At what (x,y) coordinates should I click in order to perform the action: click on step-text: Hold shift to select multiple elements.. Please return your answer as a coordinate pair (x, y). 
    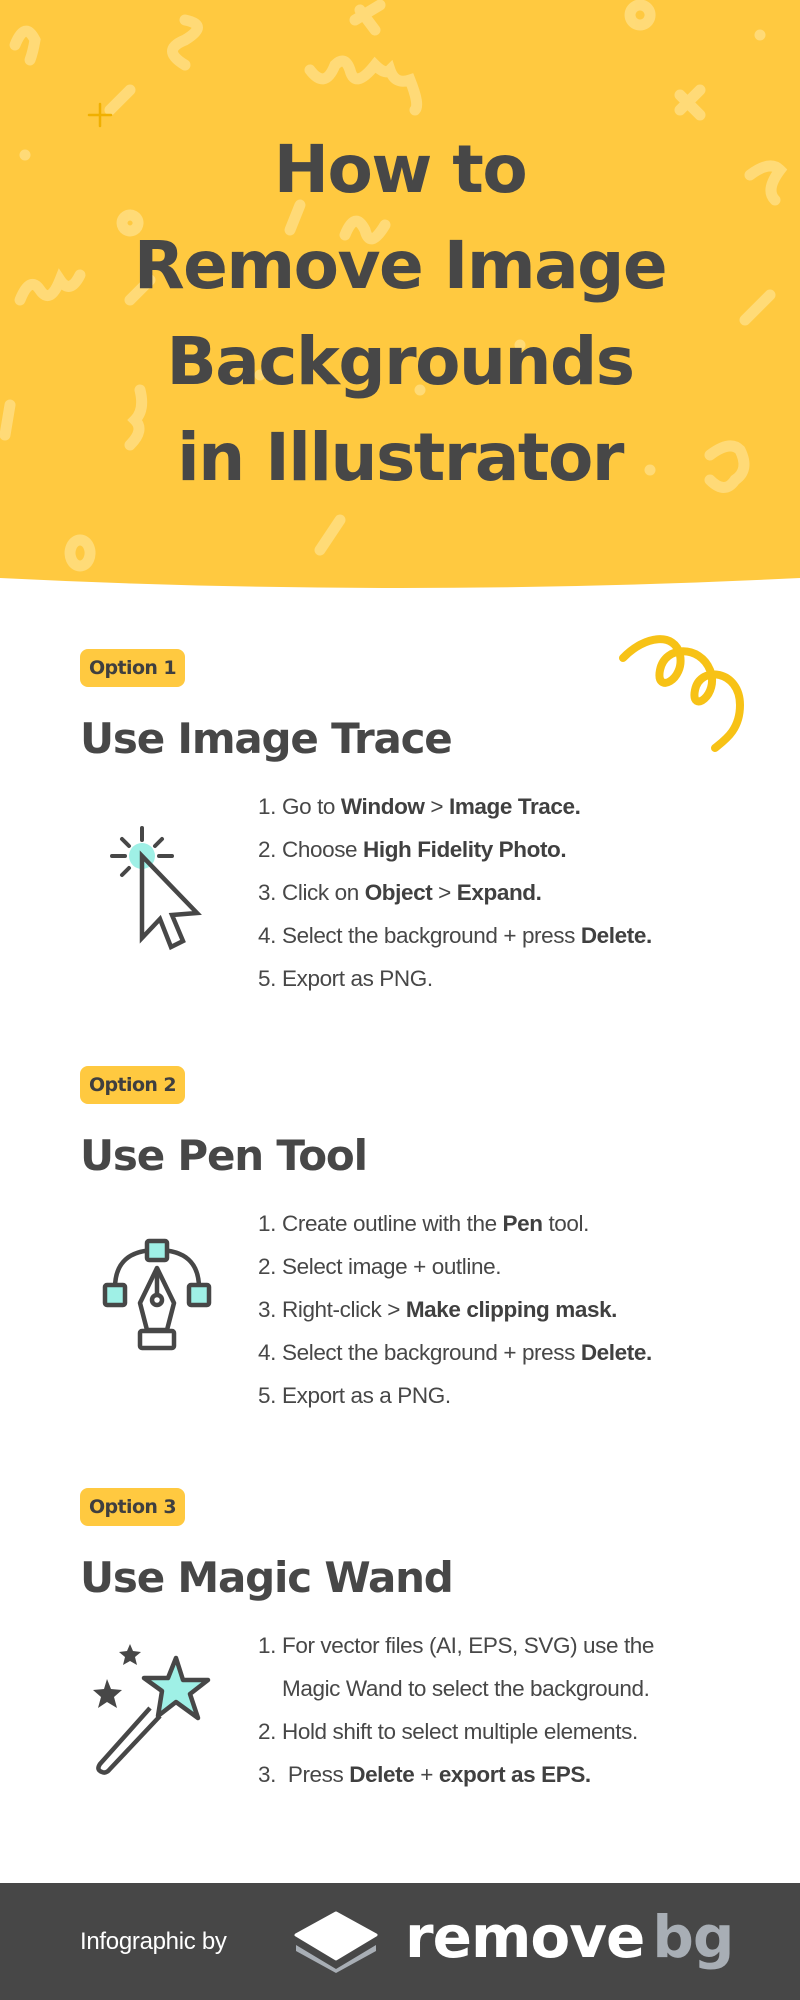
    Looking at the image, I should click on (460, 1731).